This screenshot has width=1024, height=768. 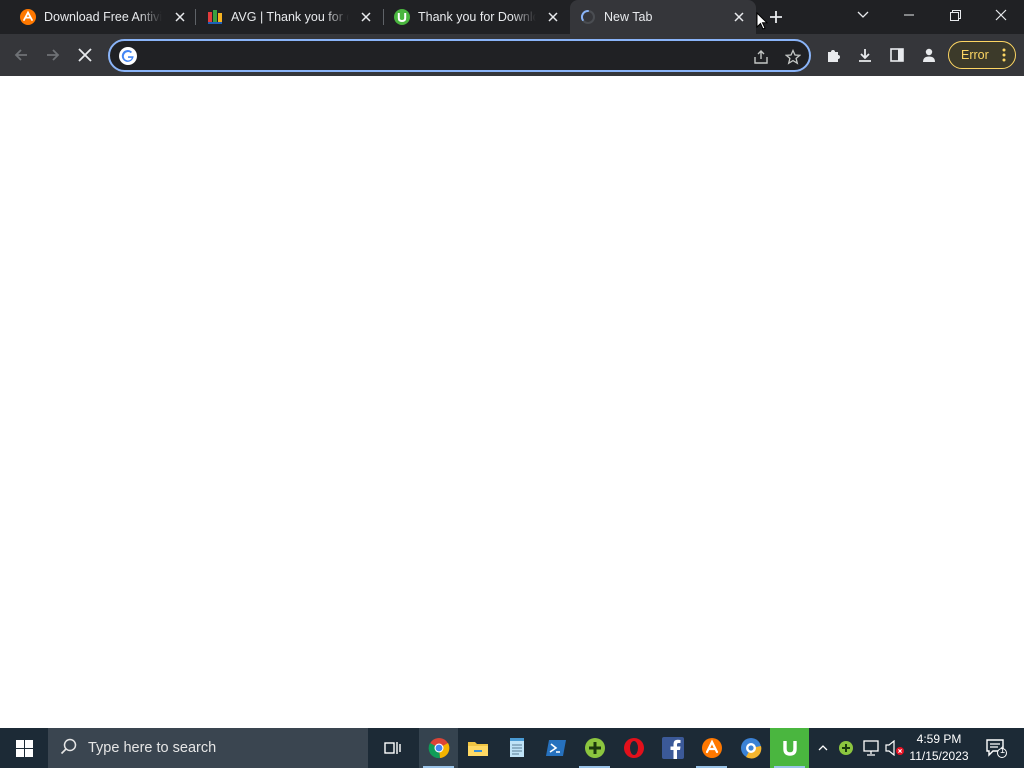 What do you see at coordinates (152, 748) in the screenshot?
I see `search-placeholder: Type here to search` at bounding box center [152, 748].